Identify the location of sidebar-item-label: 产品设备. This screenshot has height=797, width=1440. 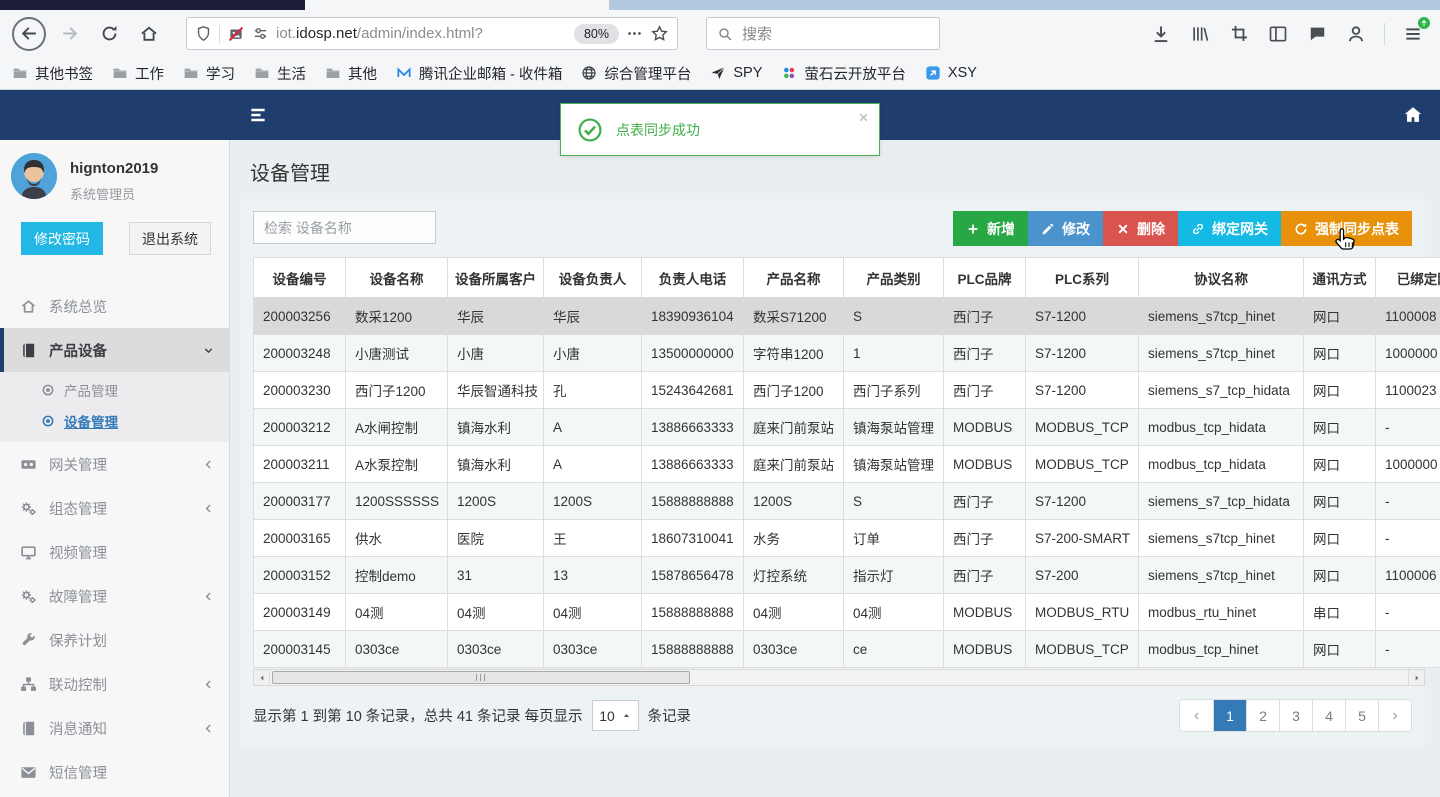
(78, 351).